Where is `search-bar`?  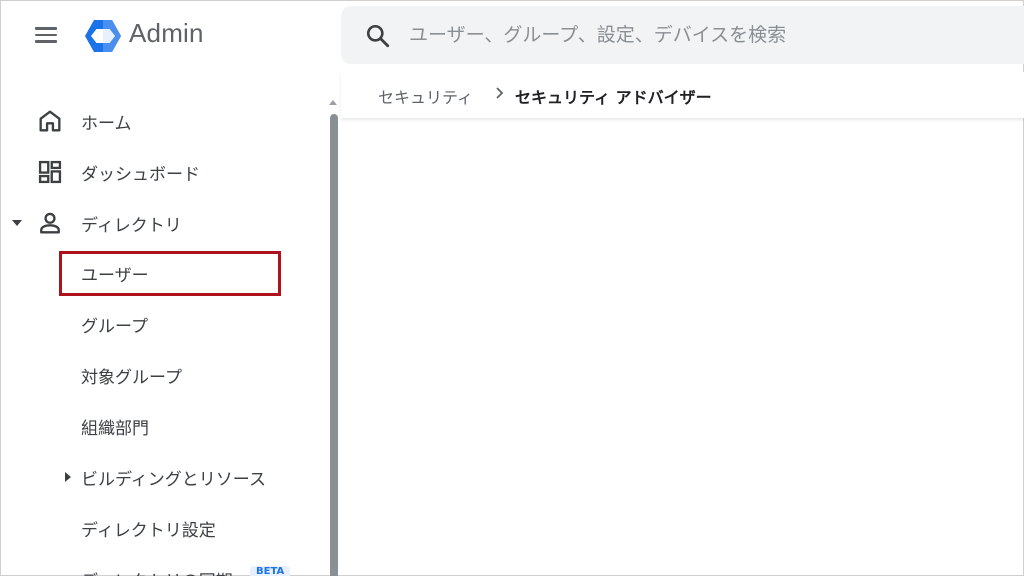 search-bar is located at coordinates (682, 35).